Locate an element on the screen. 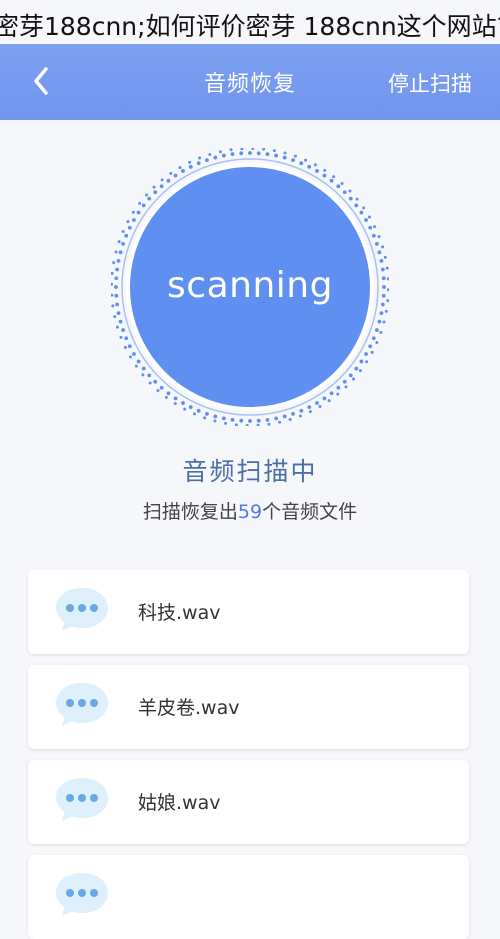 The height and width of the screenshot is (939, 500). scan-summary-suffix: 个音频文件 is located at coordinates (310, 512).